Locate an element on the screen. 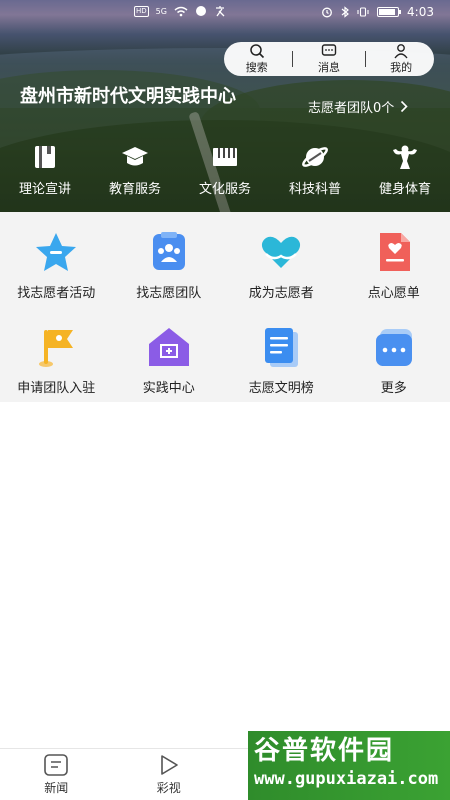 This screenshot has height=800, width=450. graduation-cap-icon is located at coordinates (135, 156).